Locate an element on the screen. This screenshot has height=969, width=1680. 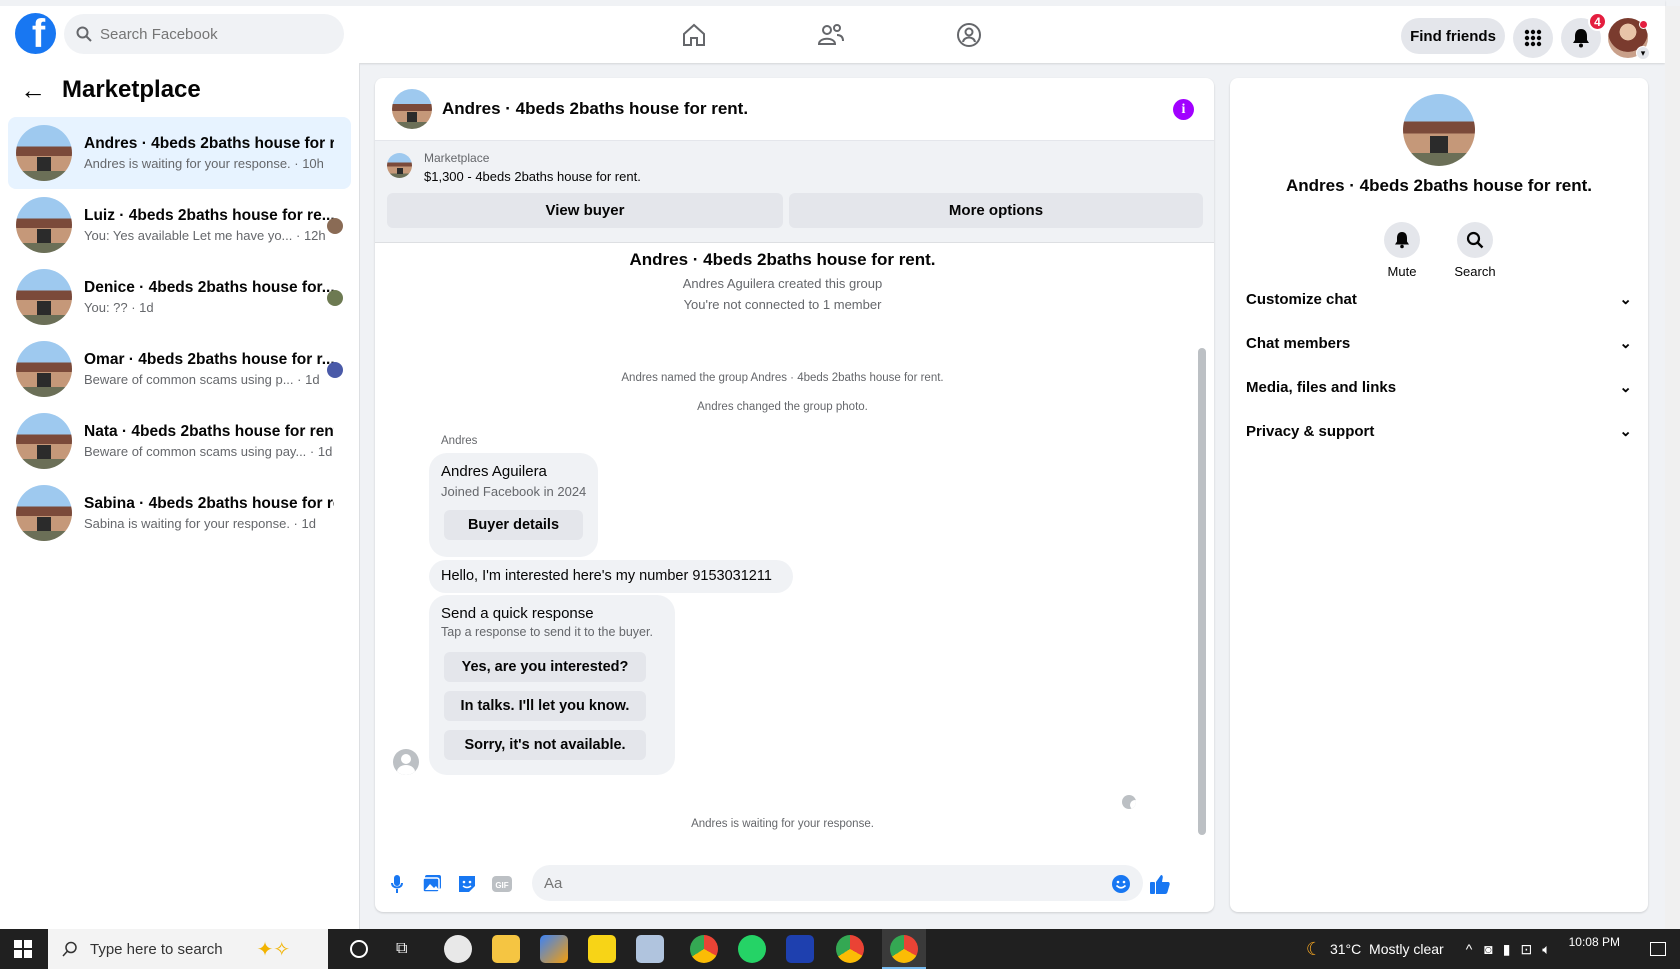
conversation-preview: You: ?? · 1d is located at coordinates (119, 307).